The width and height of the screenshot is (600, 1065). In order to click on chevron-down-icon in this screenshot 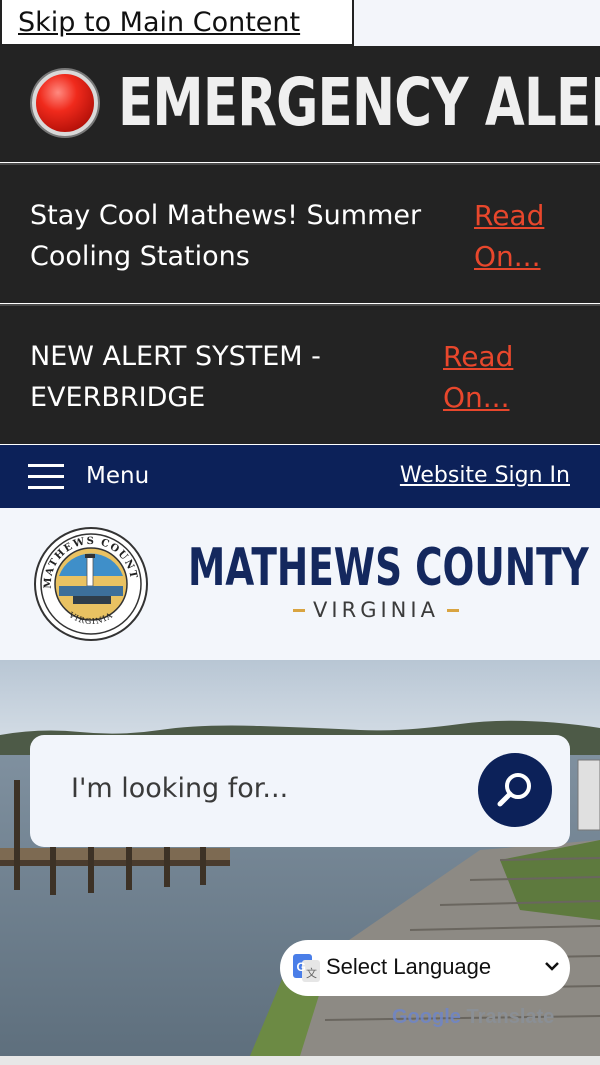, I will do `click(552, 966)`.